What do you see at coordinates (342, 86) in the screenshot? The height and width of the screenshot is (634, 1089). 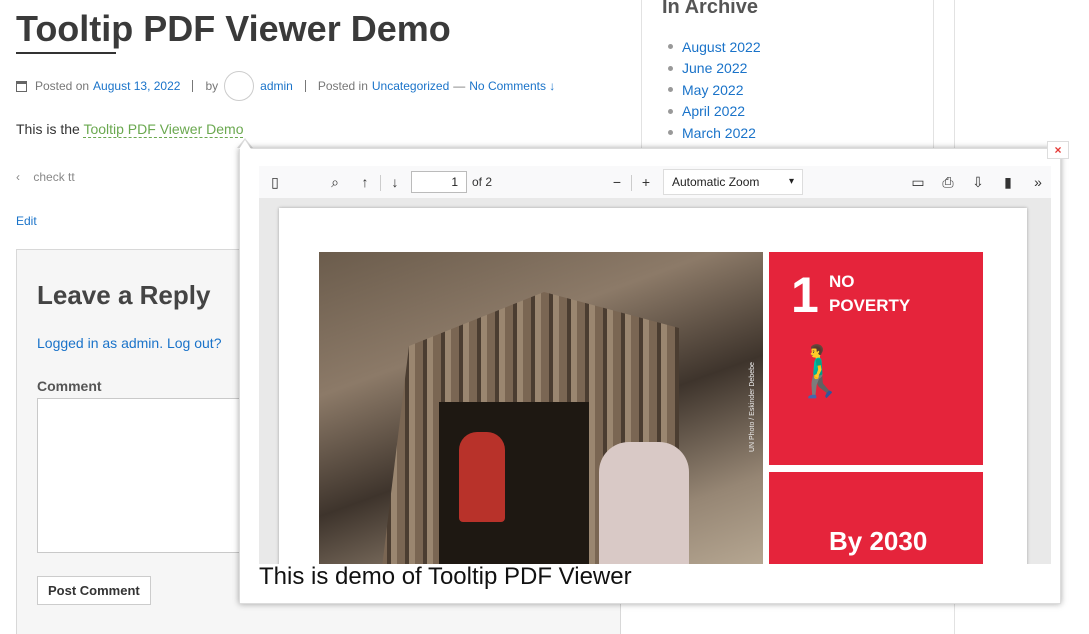 I see `posted-in-label: Posted in` at bounding box center [342, 86].